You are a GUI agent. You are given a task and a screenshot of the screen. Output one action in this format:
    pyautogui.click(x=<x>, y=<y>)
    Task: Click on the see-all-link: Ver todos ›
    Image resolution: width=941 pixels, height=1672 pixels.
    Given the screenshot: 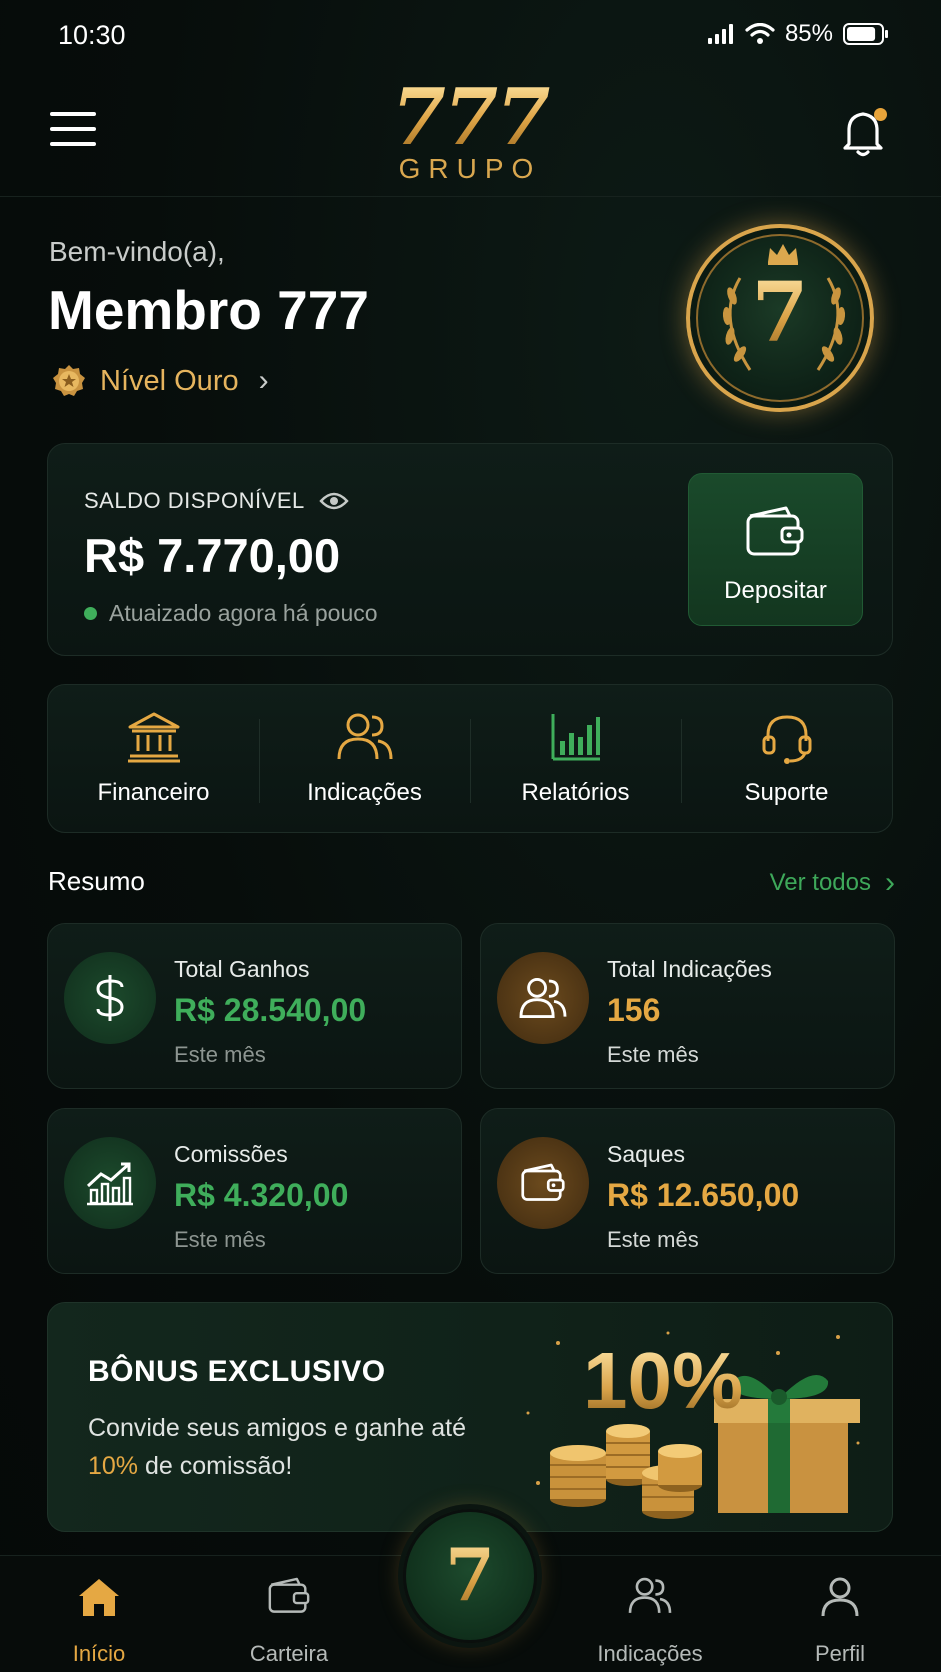 What is the action you would take?
    pyautogui.click(x=832, y=883)
    